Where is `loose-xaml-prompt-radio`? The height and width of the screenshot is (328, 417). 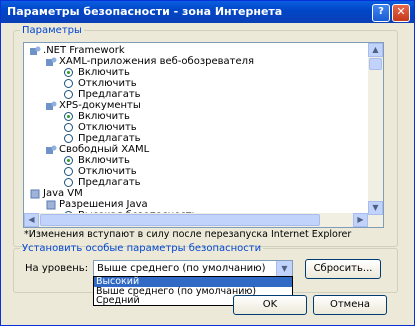
loose-xaml-prompt-radio is located at coordinates (68, 182).